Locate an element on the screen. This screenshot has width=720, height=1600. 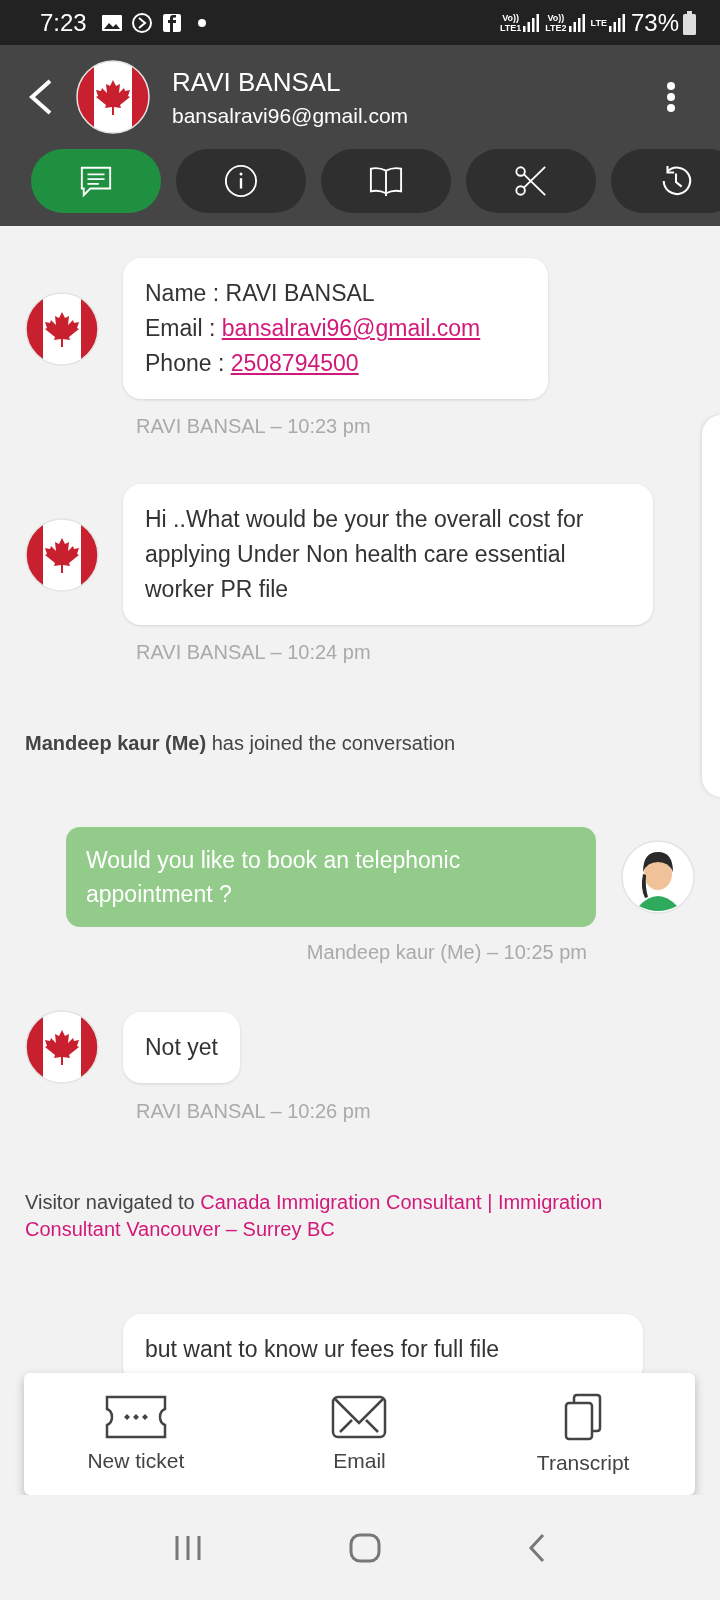
home-button is located at coordinates (365, 1547).